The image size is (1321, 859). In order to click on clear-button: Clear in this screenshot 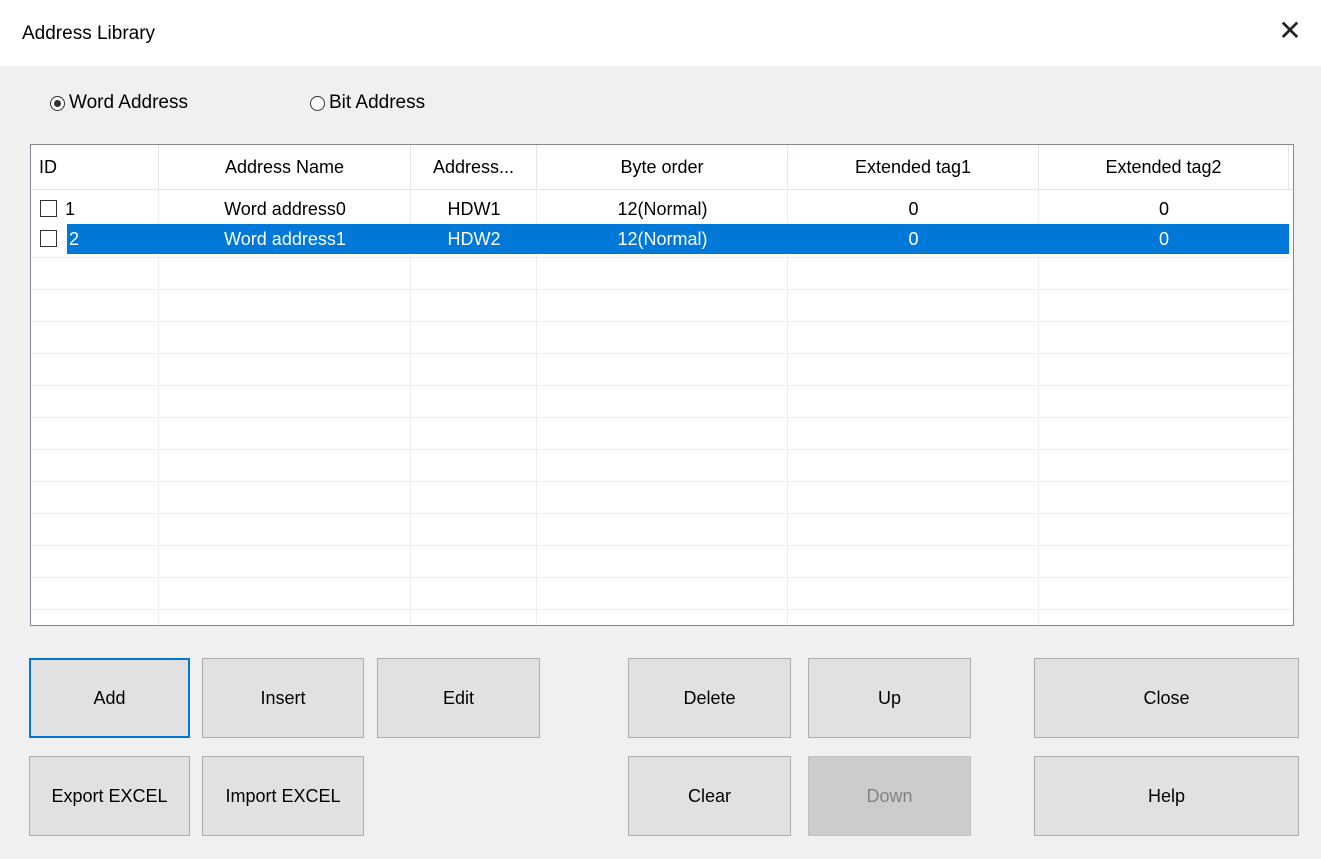, I will do `click(709, 796)`.